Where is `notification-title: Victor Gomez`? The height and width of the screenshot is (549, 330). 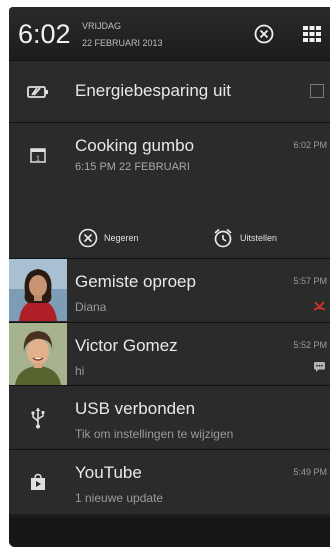 notification-title: Victor Gomez is located at coordinates (126, 345).